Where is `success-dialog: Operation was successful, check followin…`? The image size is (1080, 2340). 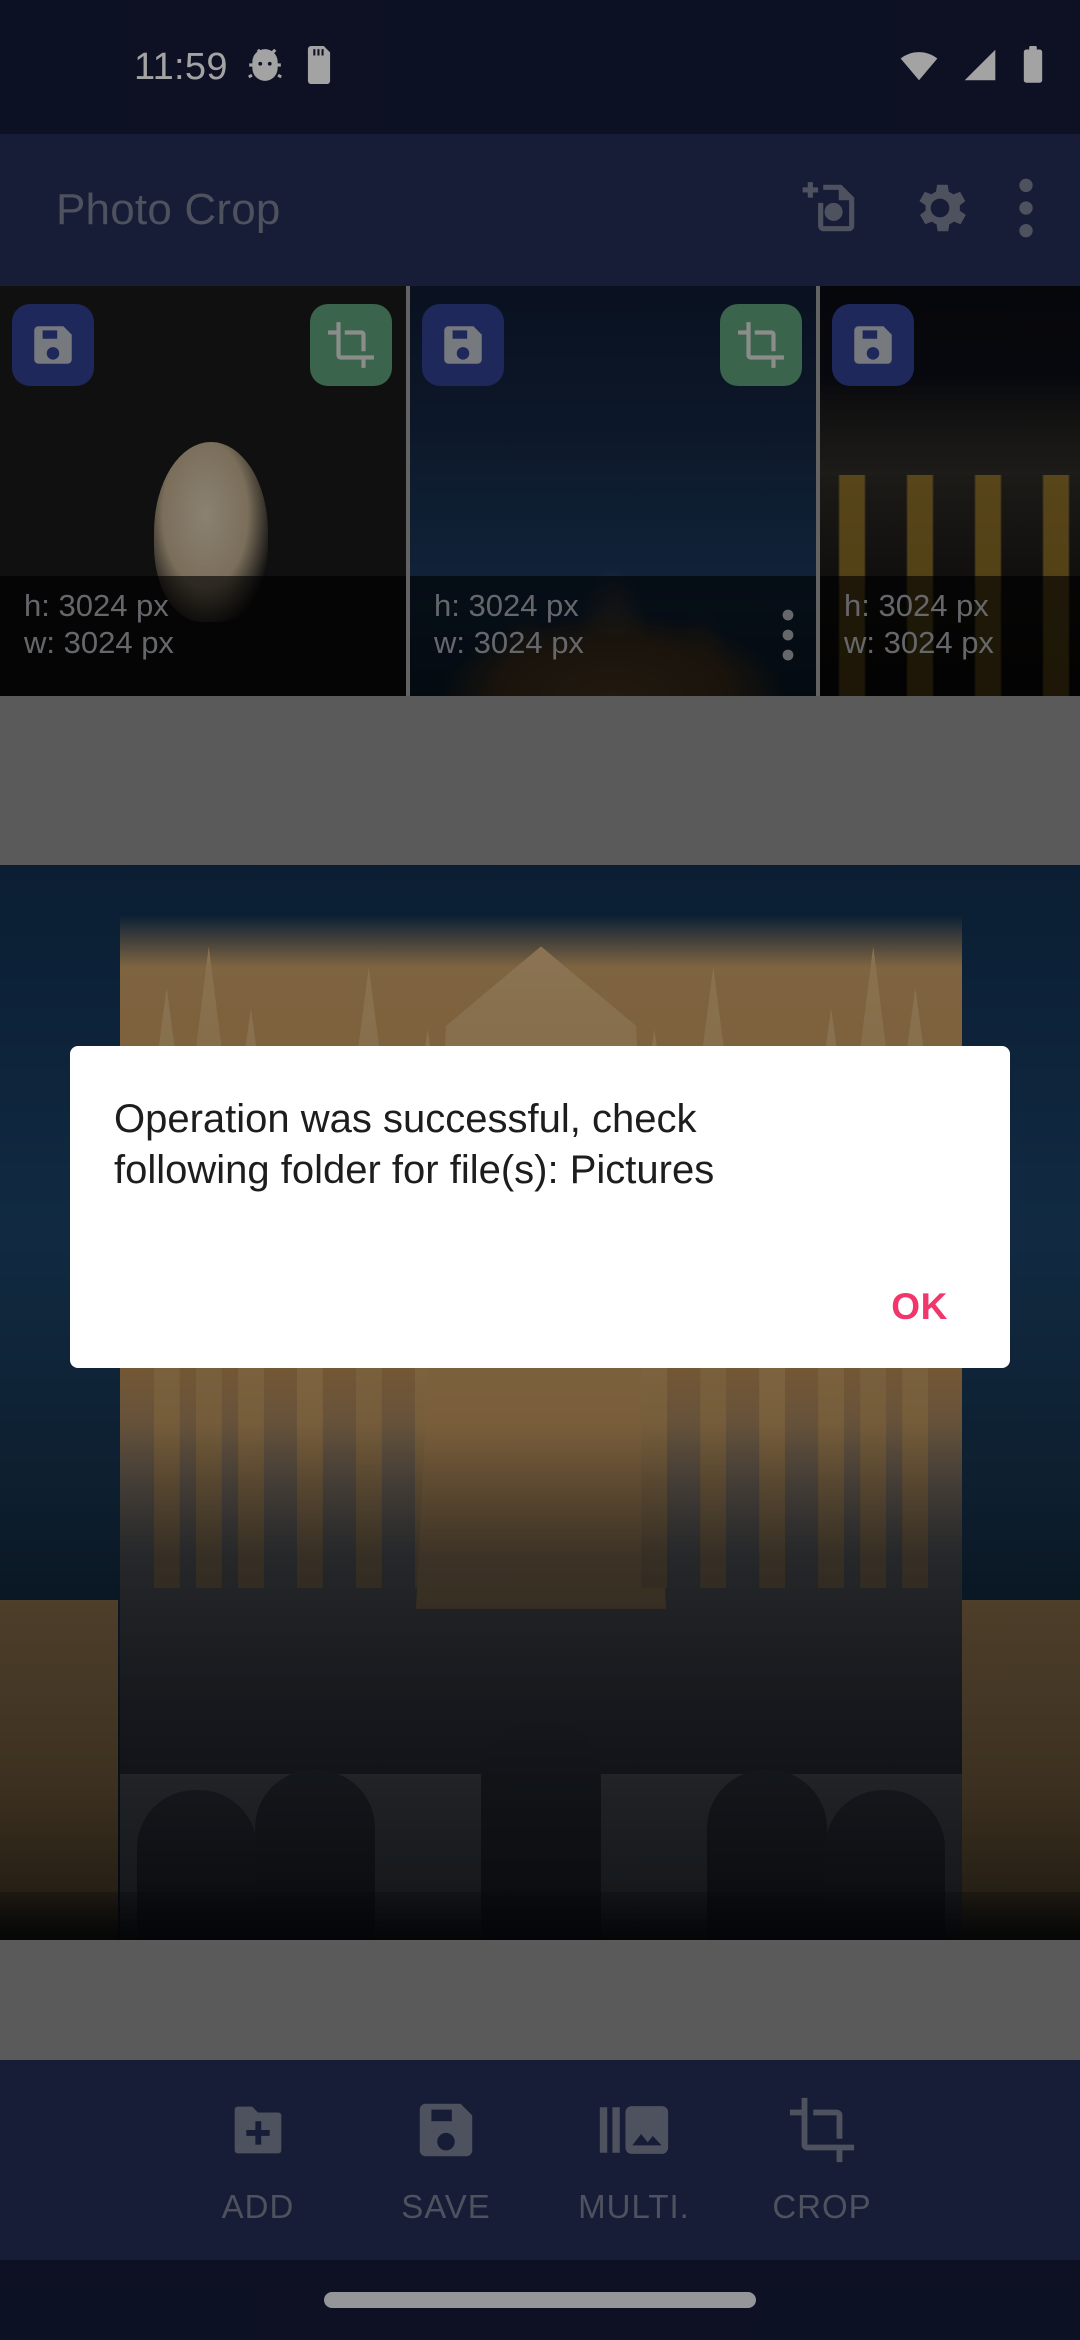
success-dialog: Operation was successful, check followin… is located at coordinates (540, 1207).